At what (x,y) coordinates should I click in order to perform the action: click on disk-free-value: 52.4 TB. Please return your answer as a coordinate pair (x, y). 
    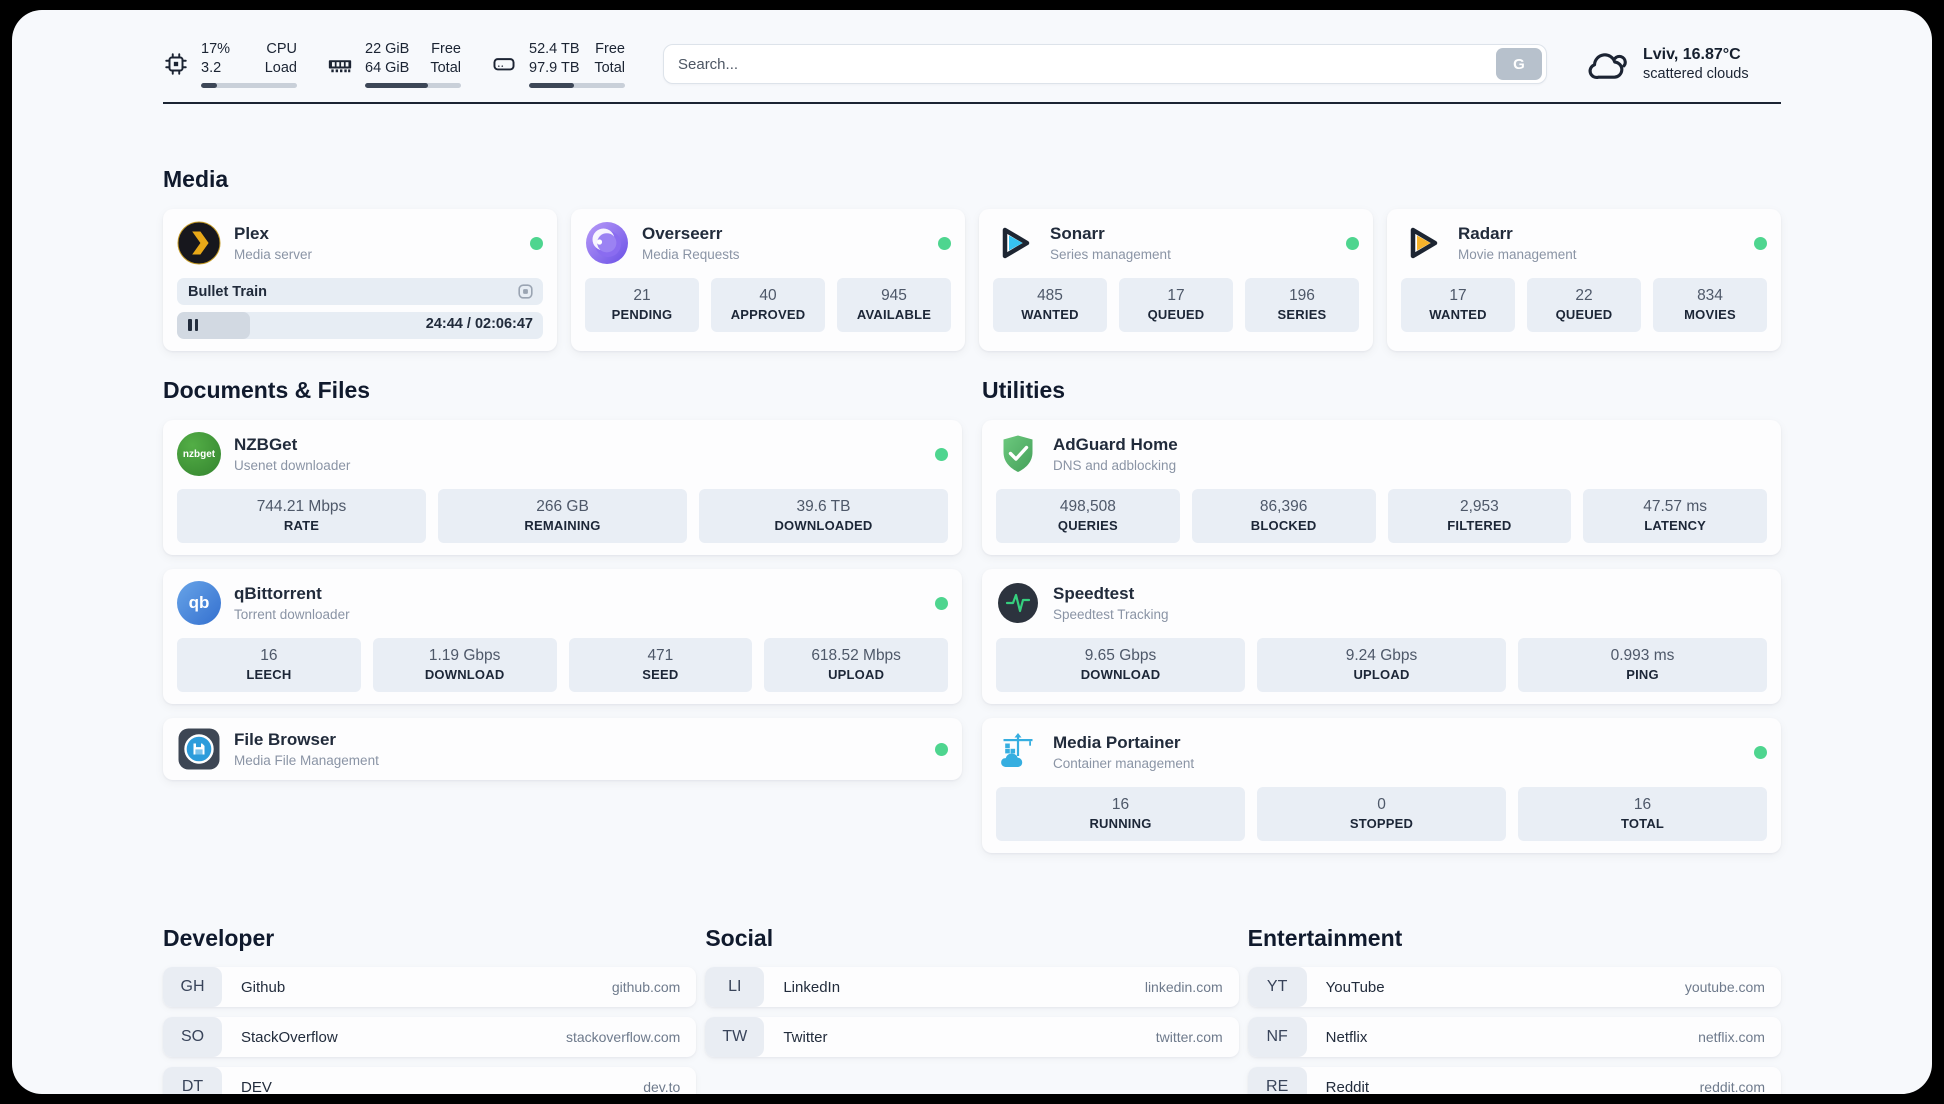
    Looking at the image, I should click on (554, 49).